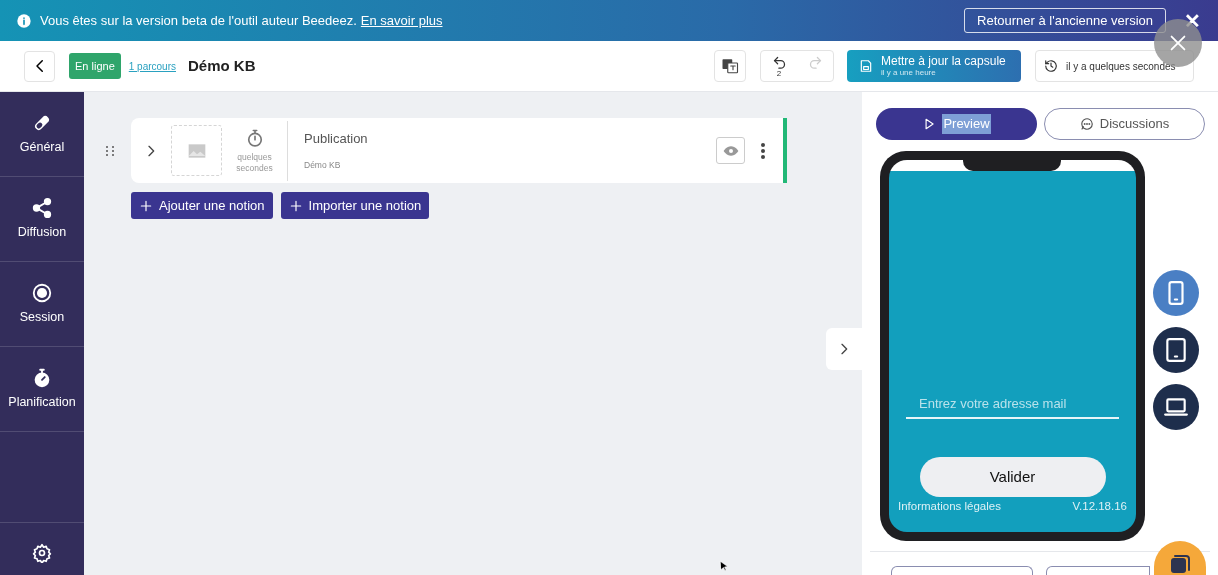 This screenshot has width=1218, height=575. I want to click on add-button: Ajouter une notion, so click(202, 205).